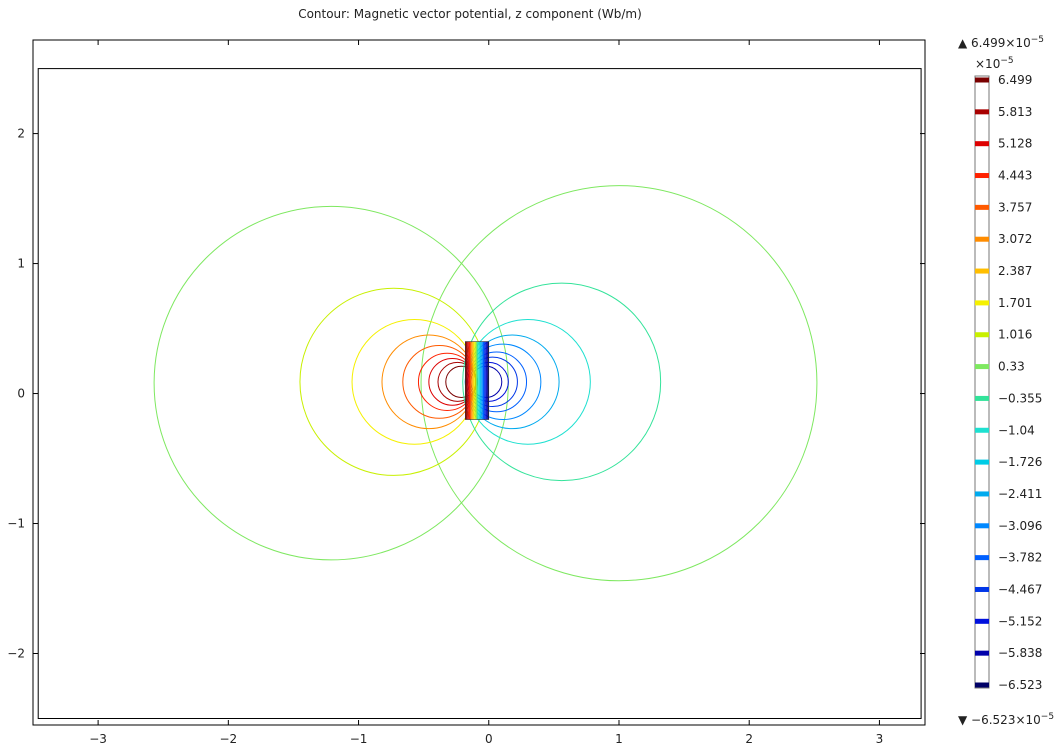 The image size is (1060, 750). I want to click on colorbar-level-label: −3.096, so click(1020, 526).